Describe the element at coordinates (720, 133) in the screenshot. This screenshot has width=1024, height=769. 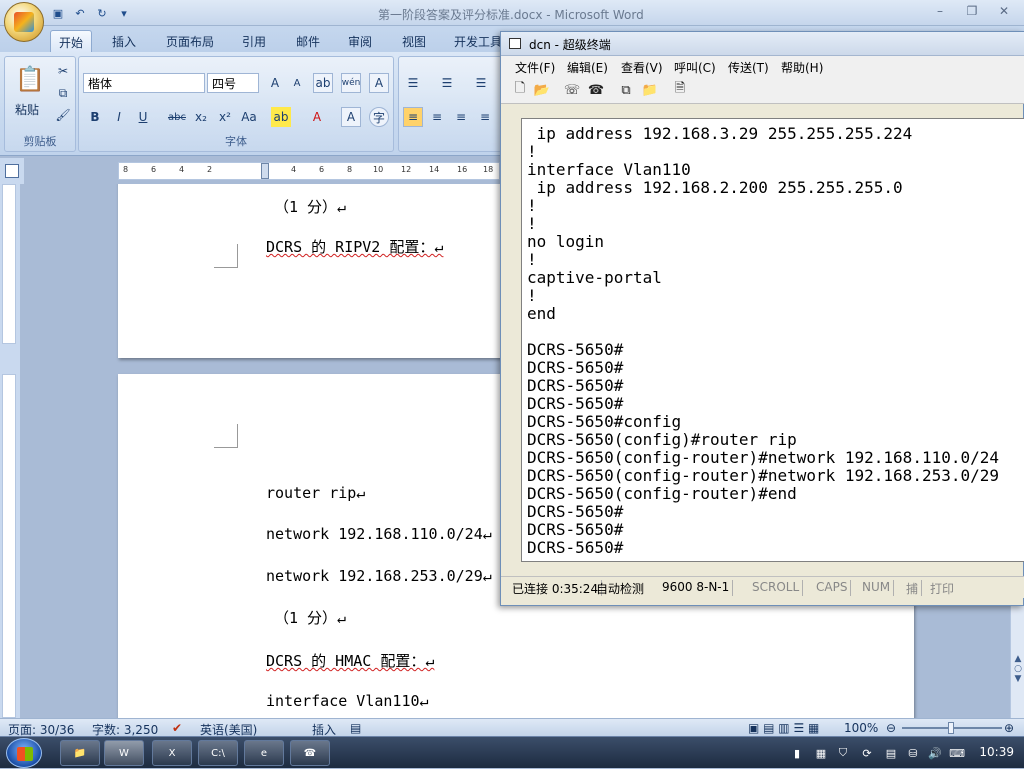
I see `terminal-line: ip address 192.168.3.29 255.255.255.224` at that location.